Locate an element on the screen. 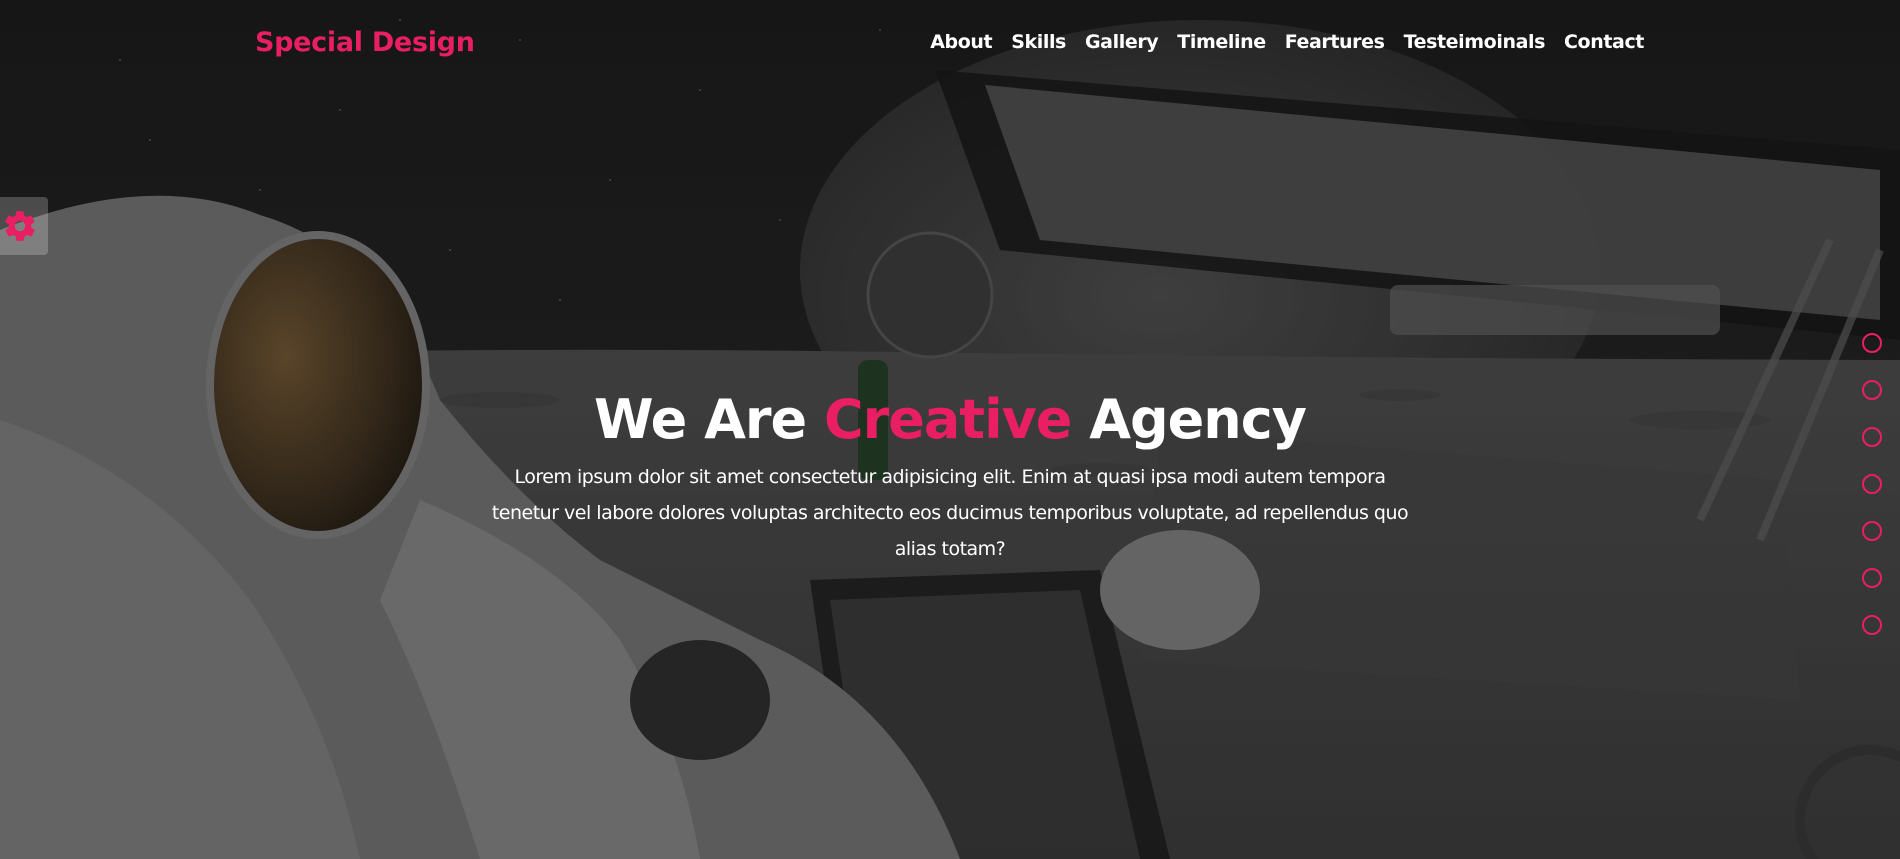  nav-bullet-features is located at coordinates (1872, 531).